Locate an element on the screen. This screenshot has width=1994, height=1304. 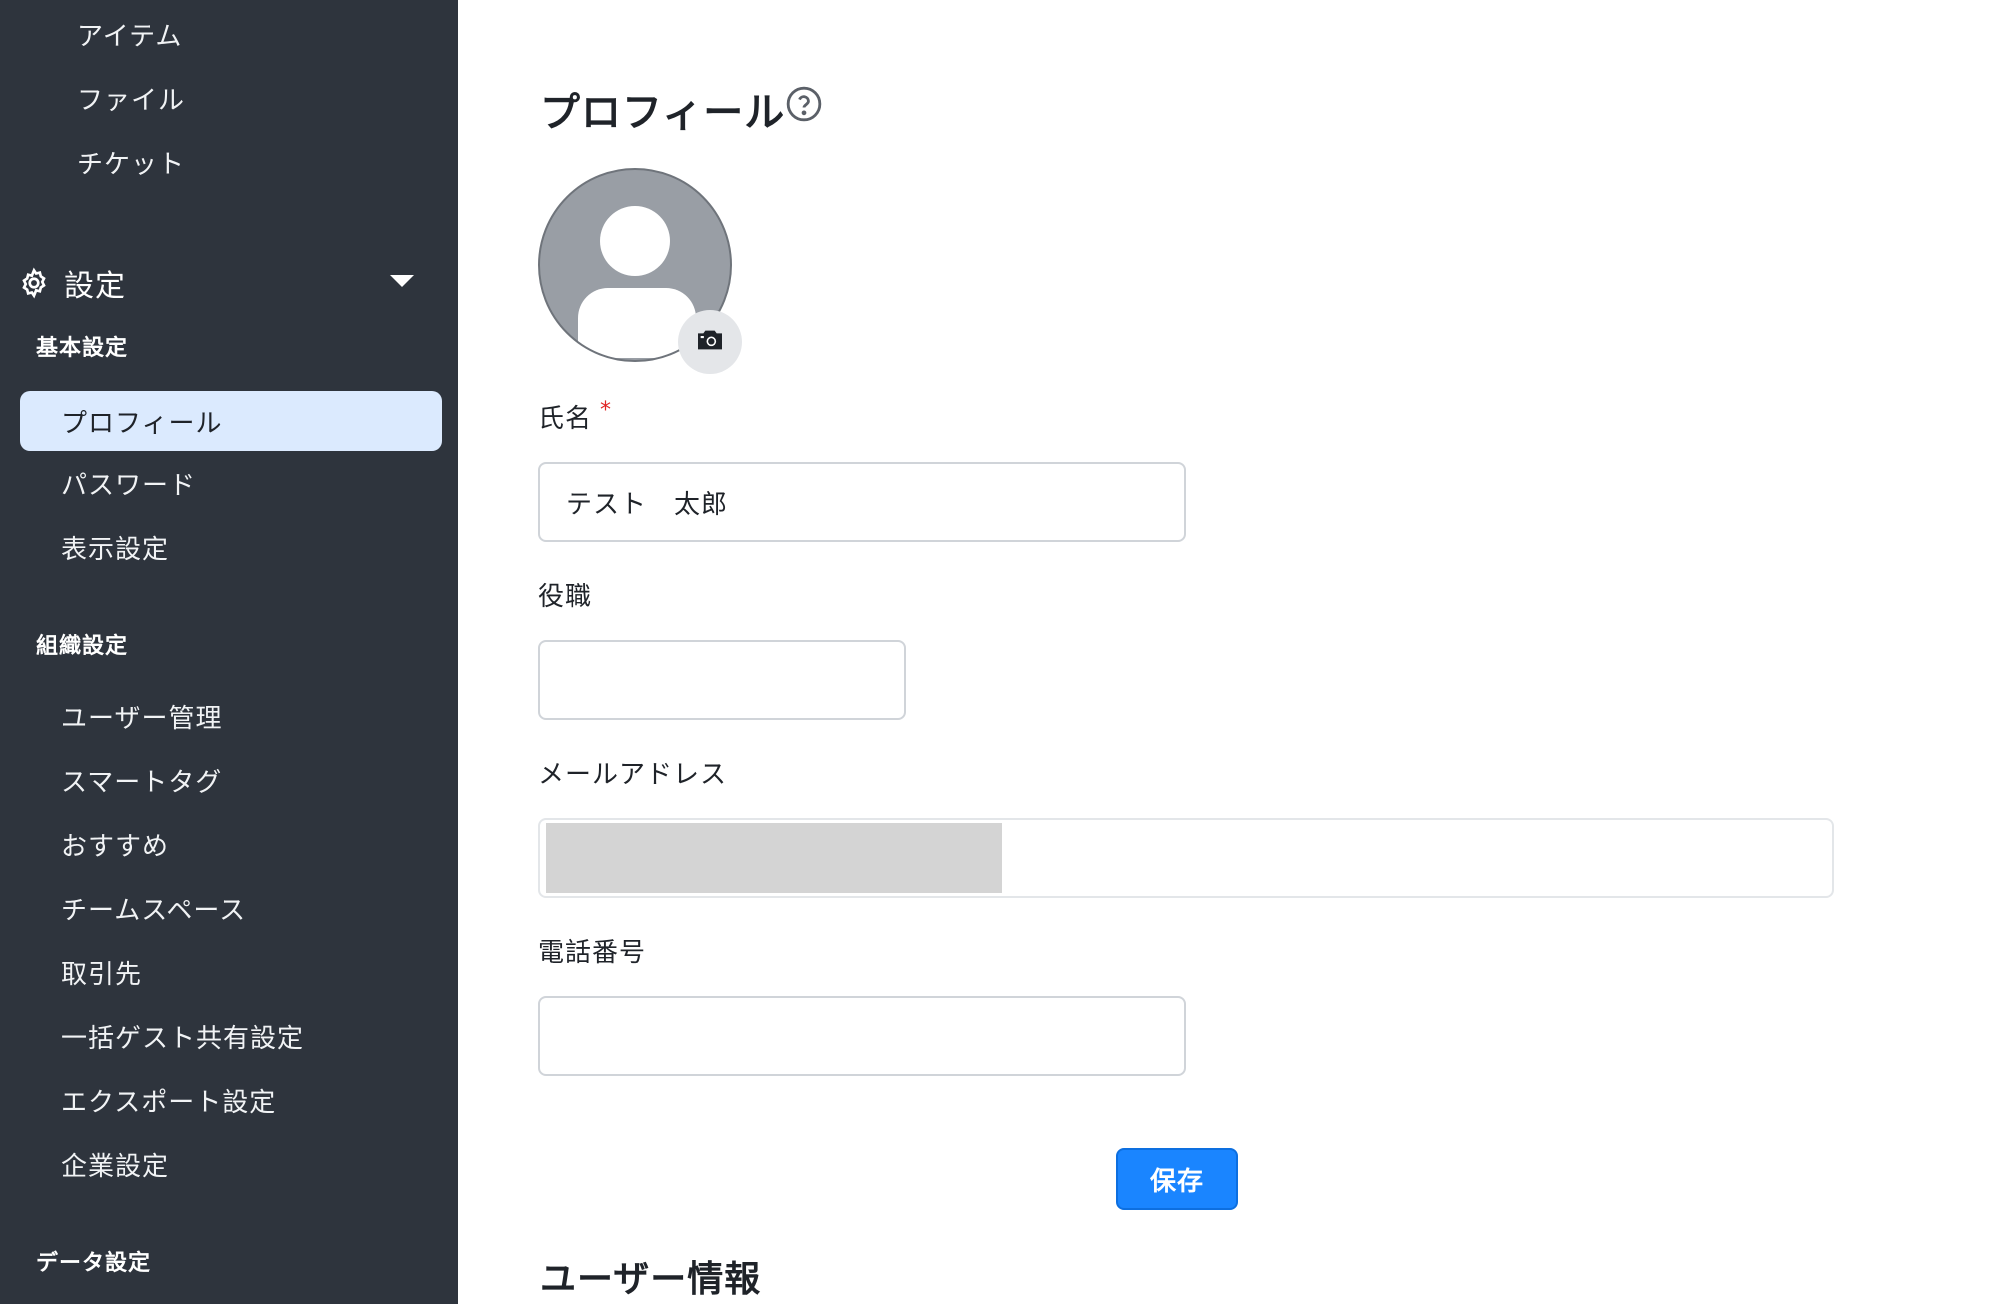
camera-icon is located at coordinates (710, 342).